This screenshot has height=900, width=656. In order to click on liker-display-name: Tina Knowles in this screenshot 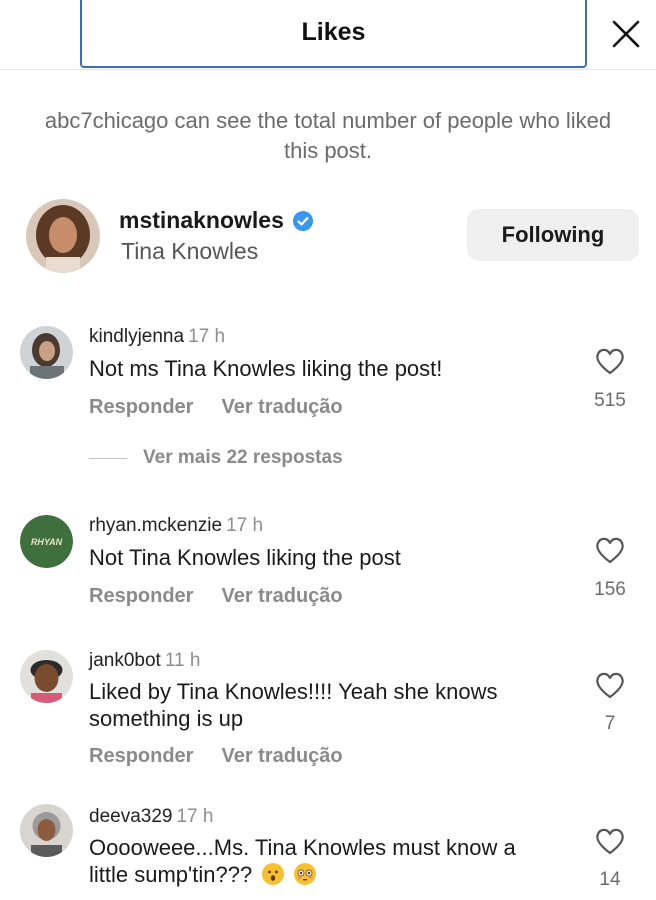, I will do `click(190, 251)`.